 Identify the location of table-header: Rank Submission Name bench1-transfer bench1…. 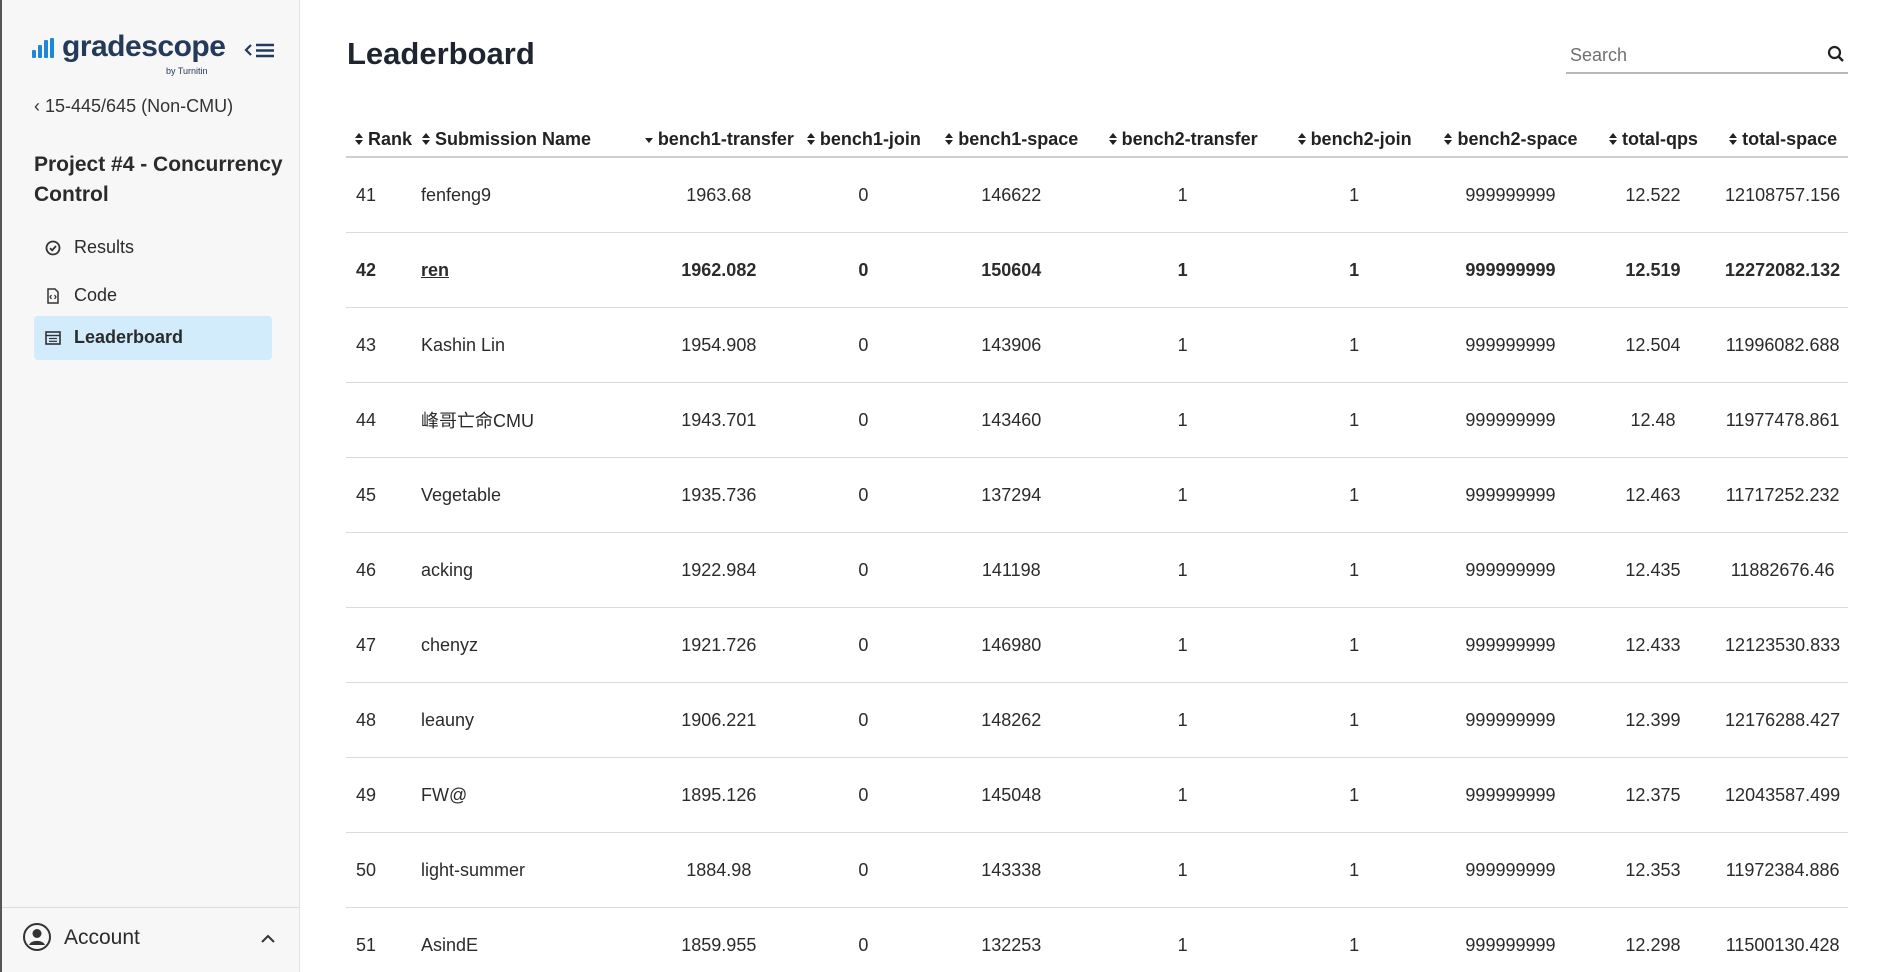
(1097, 140).